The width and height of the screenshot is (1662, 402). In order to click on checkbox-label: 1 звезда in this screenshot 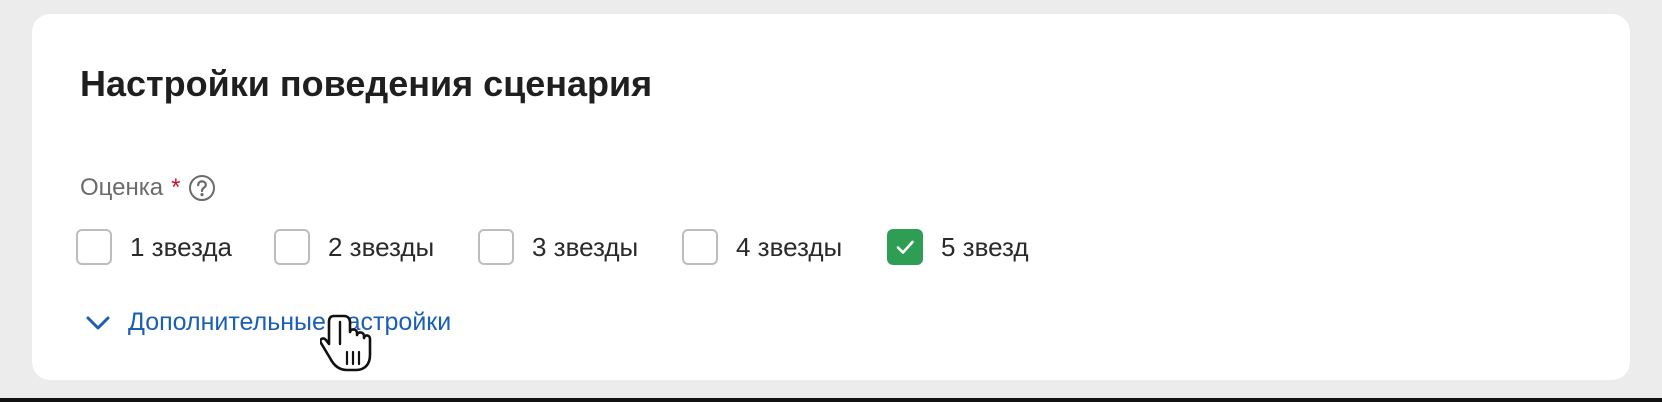, I will do `click(181, 247)`.